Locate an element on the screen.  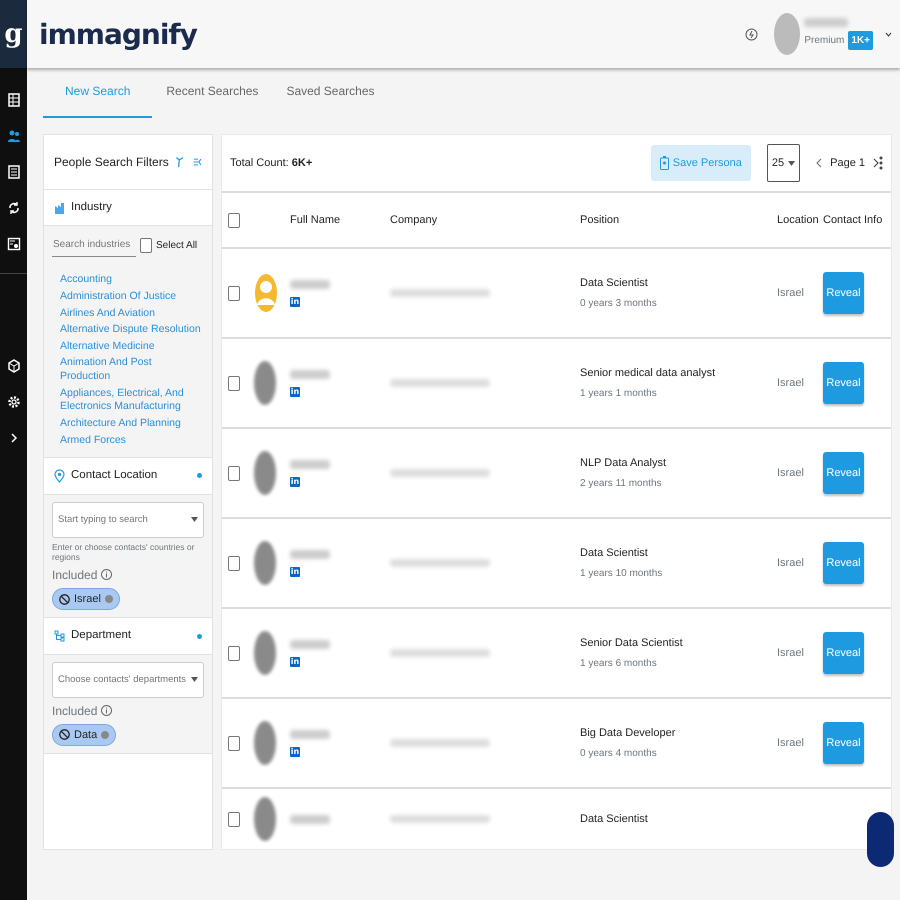
page-size-select: 25 is located at coordinates (783, 163).